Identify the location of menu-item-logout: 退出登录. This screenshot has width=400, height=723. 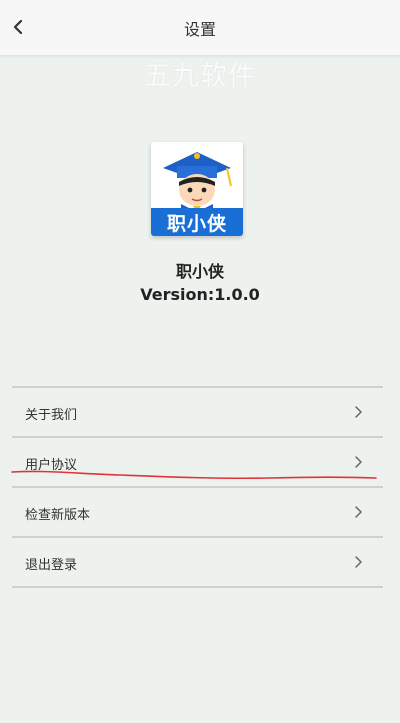
(197, 563).